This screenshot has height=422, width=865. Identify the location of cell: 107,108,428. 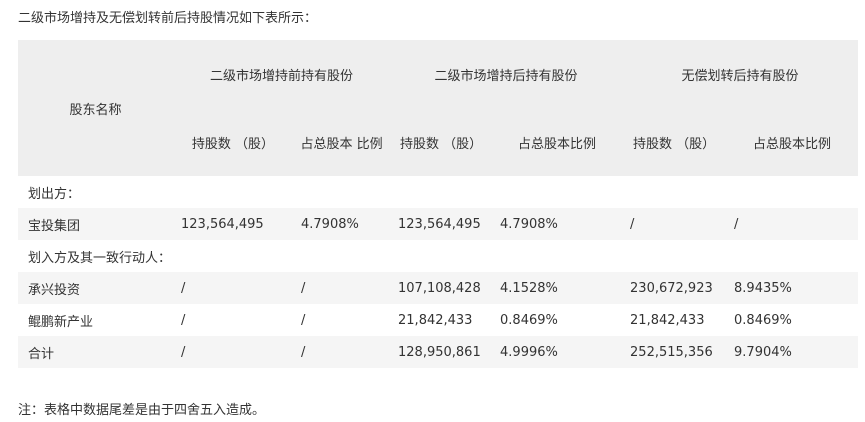
(441, 288).